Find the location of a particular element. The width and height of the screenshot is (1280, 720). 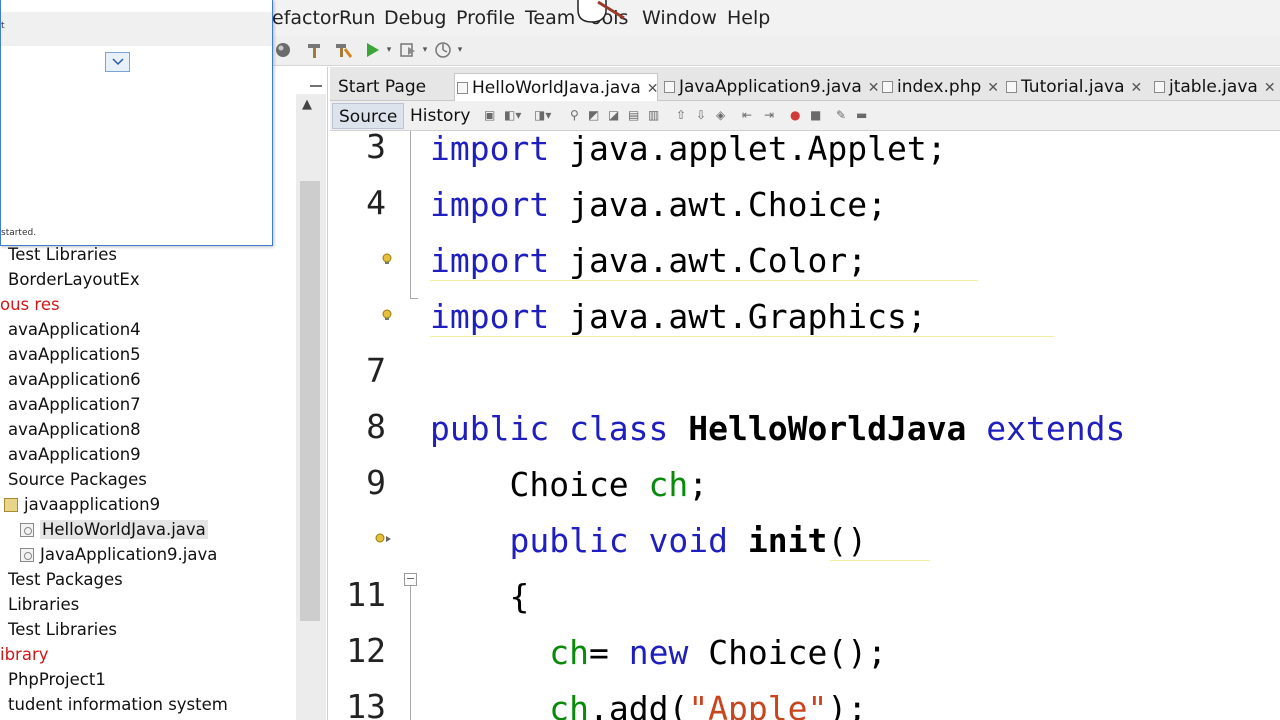

history-tab: History is located at coordinates (440, 116).